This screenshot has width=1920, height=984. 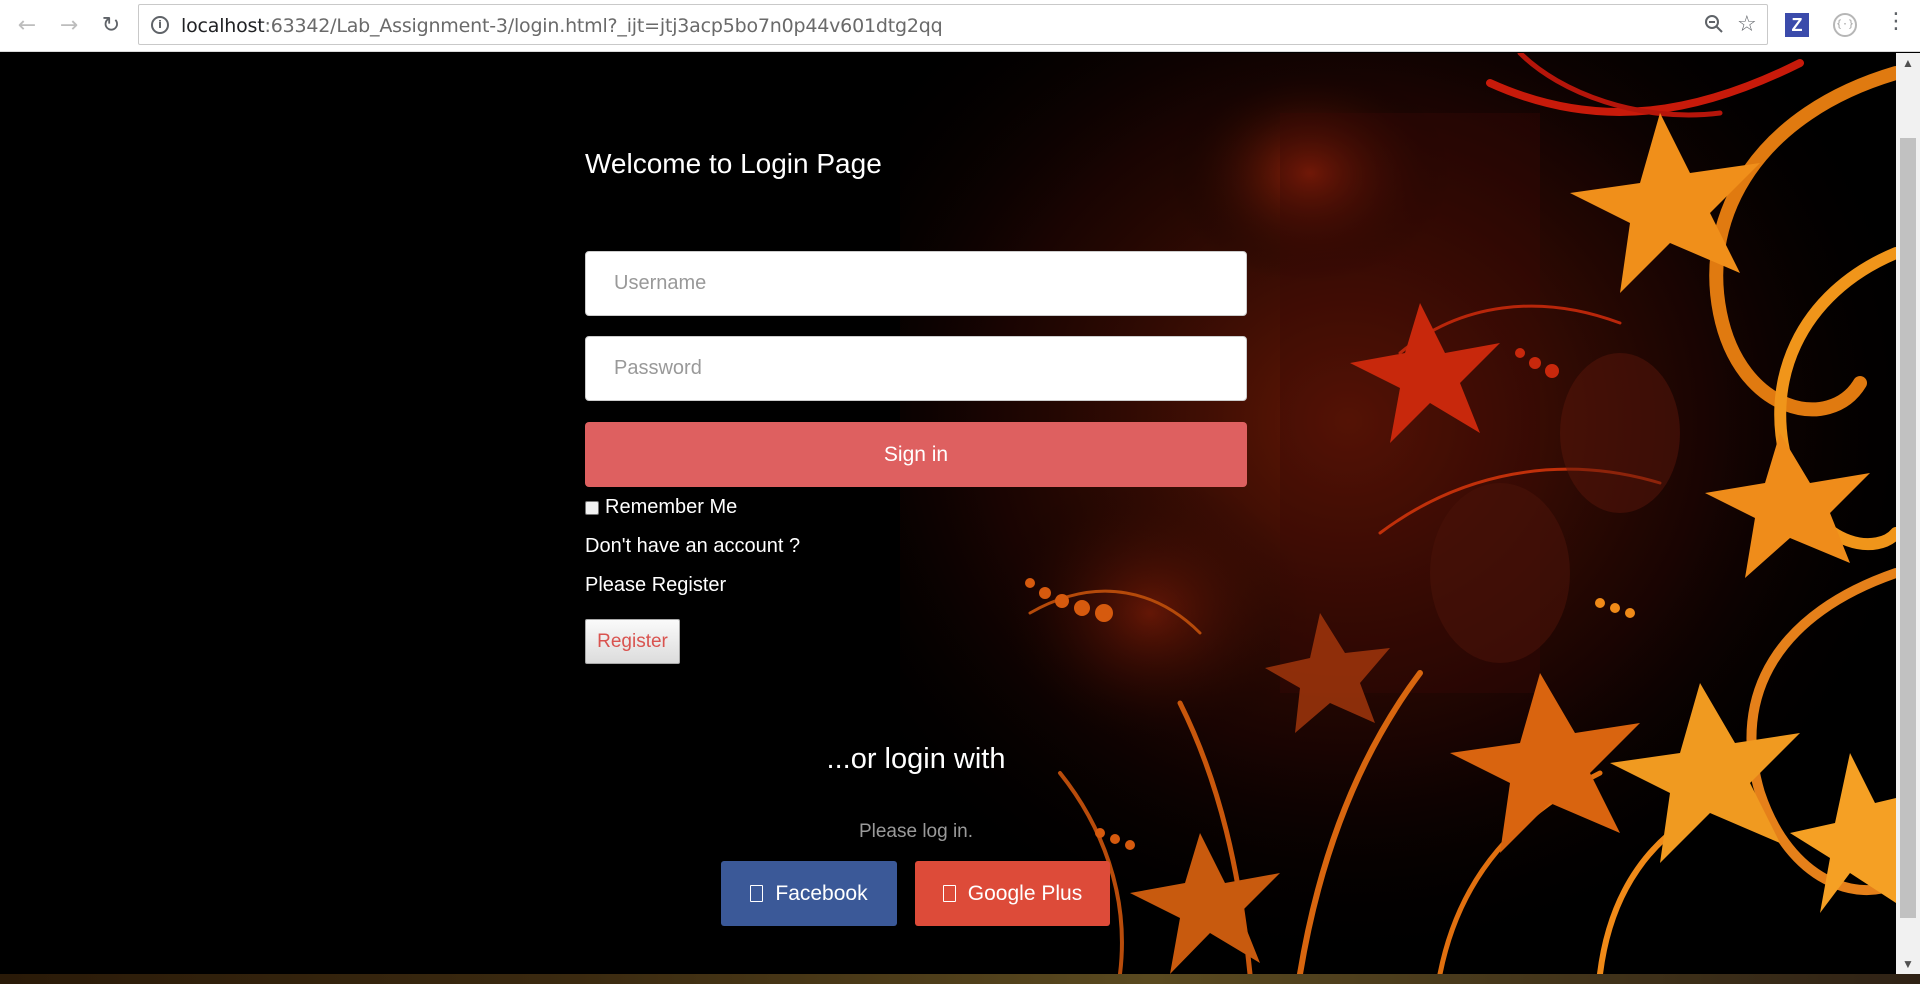 What do you see at coordinates (1025, 893) in the screenshot?
I see `google-plus-label: Google Plus` at bounding box center [1025, 893].